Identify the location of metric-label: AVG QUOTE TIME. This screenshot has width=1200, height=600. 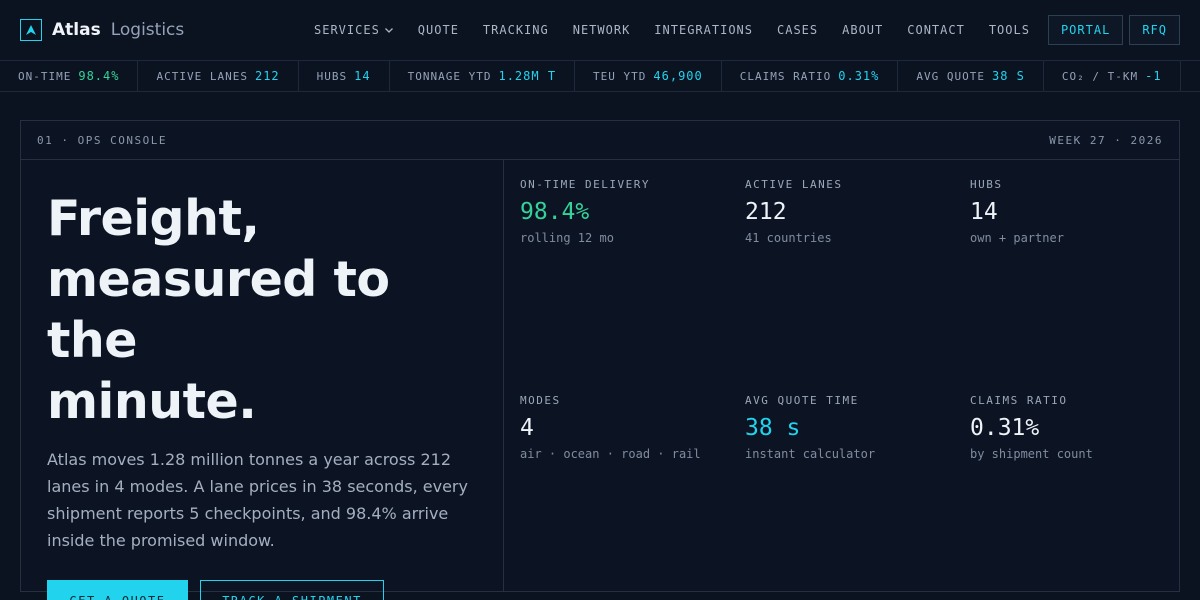
(802, 400).